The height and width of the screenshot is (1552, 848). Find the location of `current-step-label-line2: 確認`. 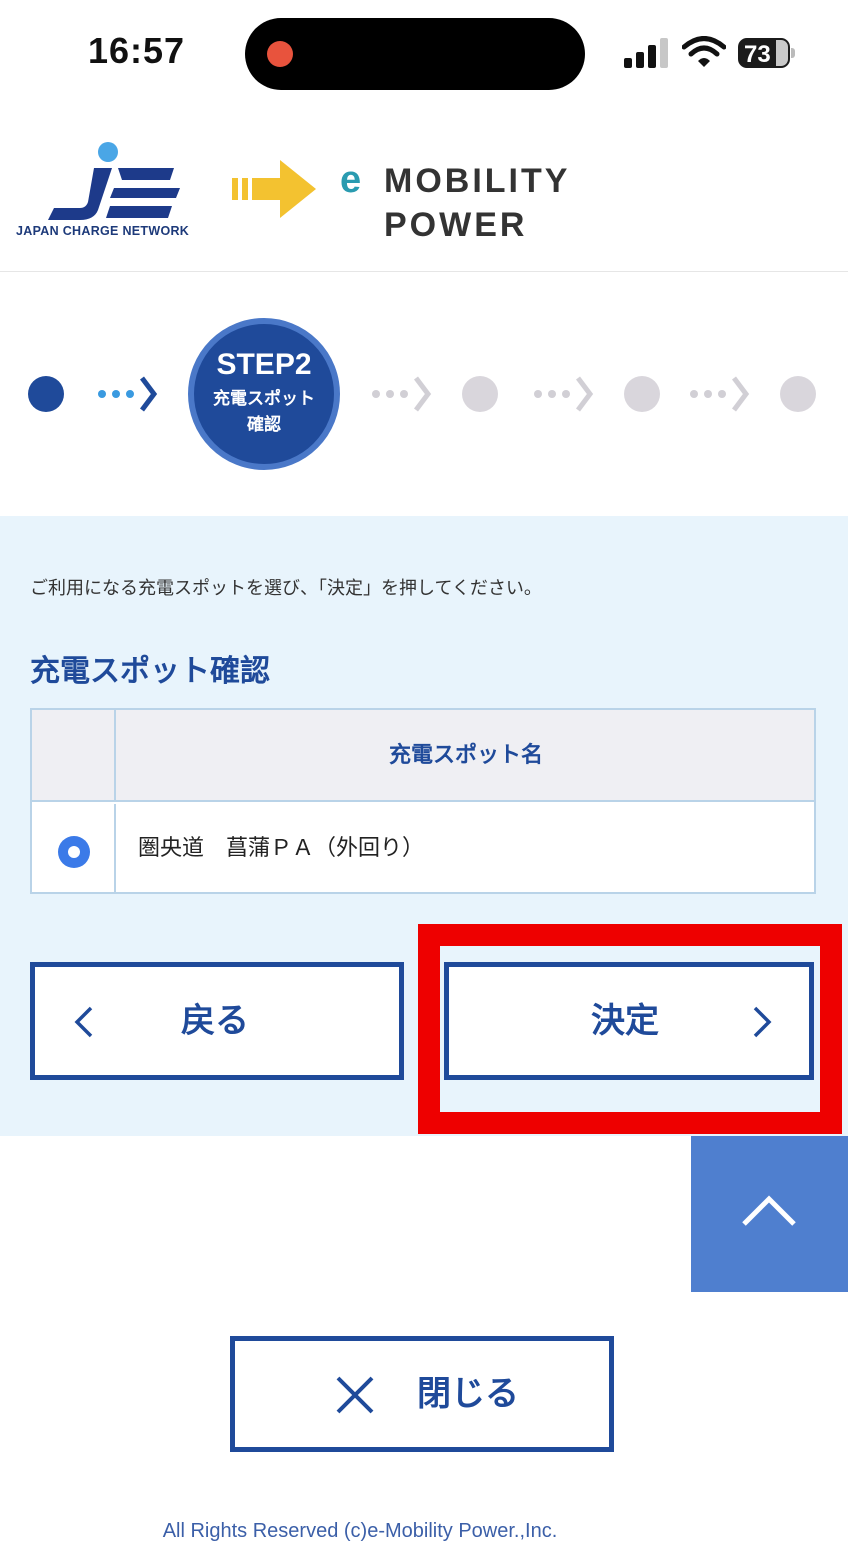

current-step-label-line2: 確認 is located at coordinates (264, 425).